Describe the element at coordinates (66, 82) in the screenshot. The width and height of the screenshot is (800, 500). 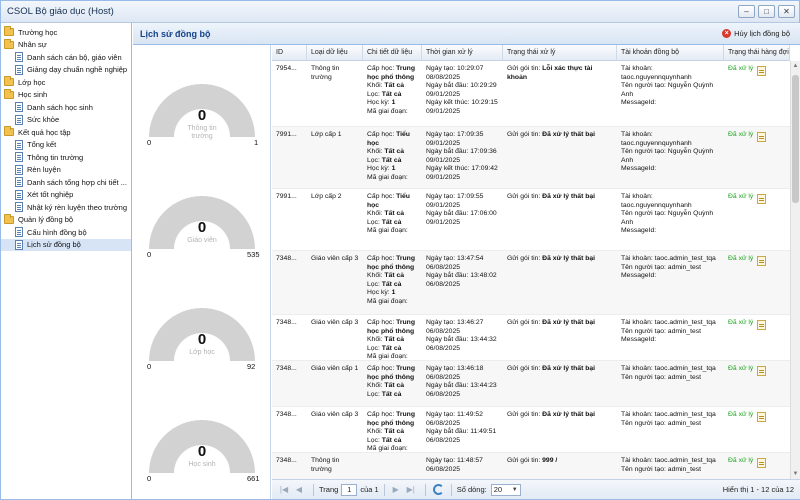
I see `tree-item: Lớp học` at that location.